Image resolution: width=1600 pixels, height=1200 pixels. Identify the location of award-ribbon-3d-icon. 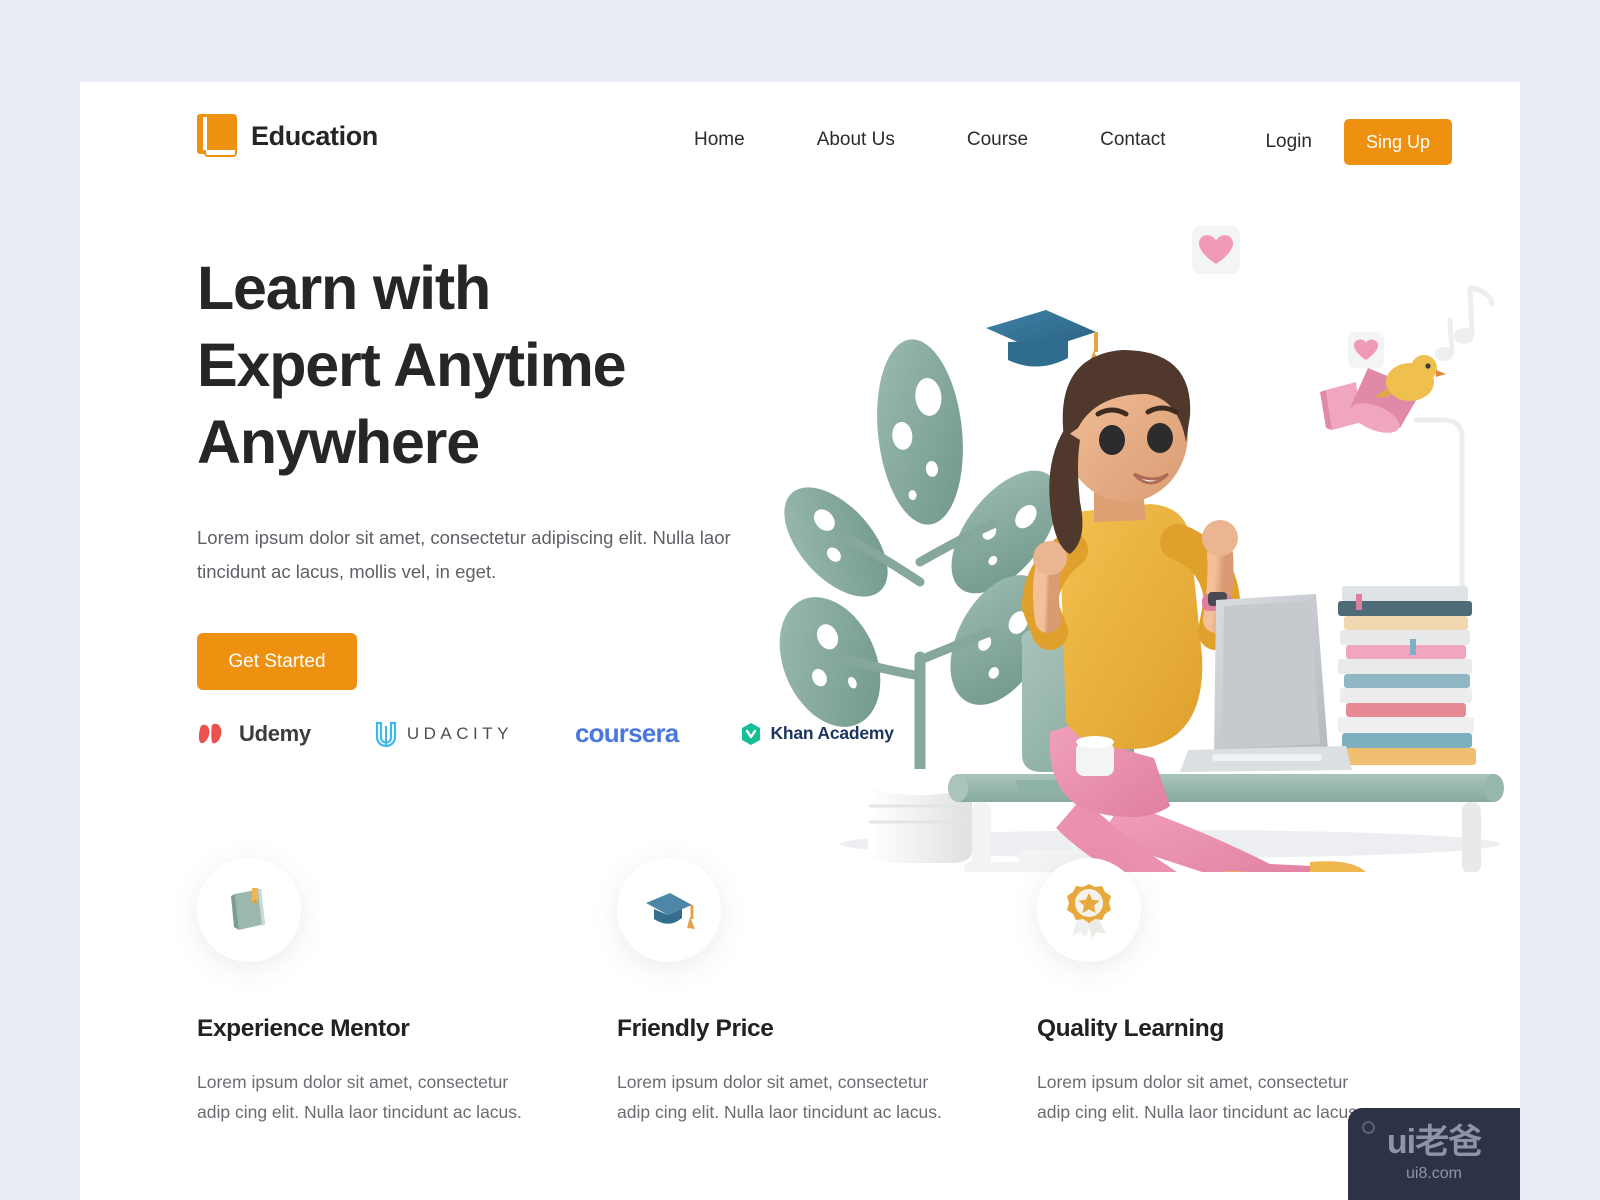
(1089, 910).